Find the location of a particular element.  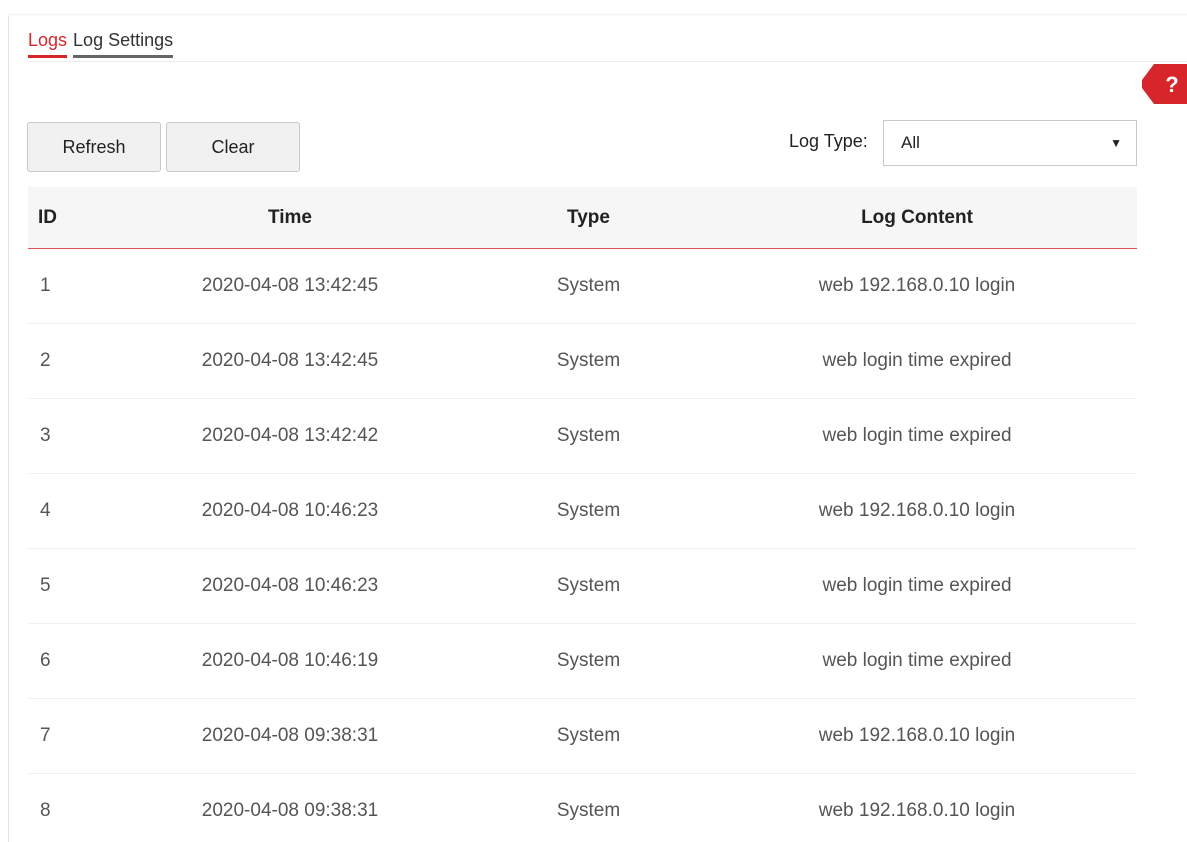

cell-id: 4 is located at coordinates (45, 510).